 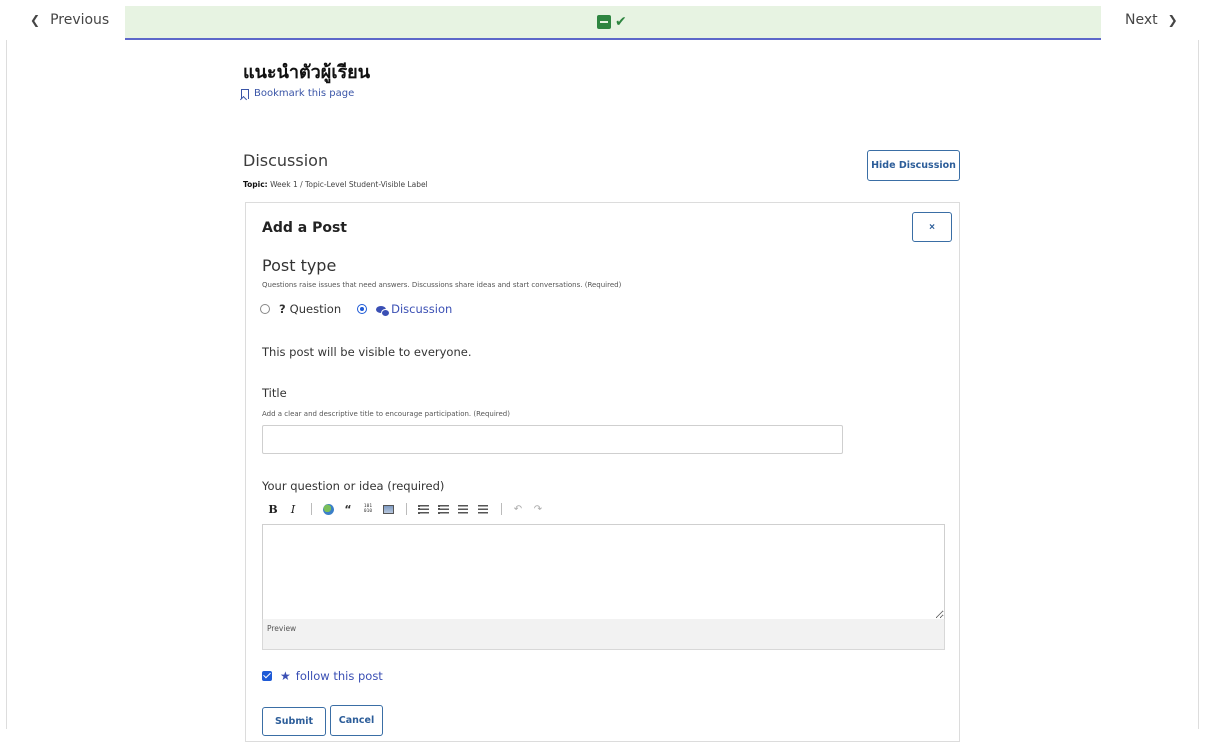 I want to click on bulleted-list-shape, so click(x=443, y=509).